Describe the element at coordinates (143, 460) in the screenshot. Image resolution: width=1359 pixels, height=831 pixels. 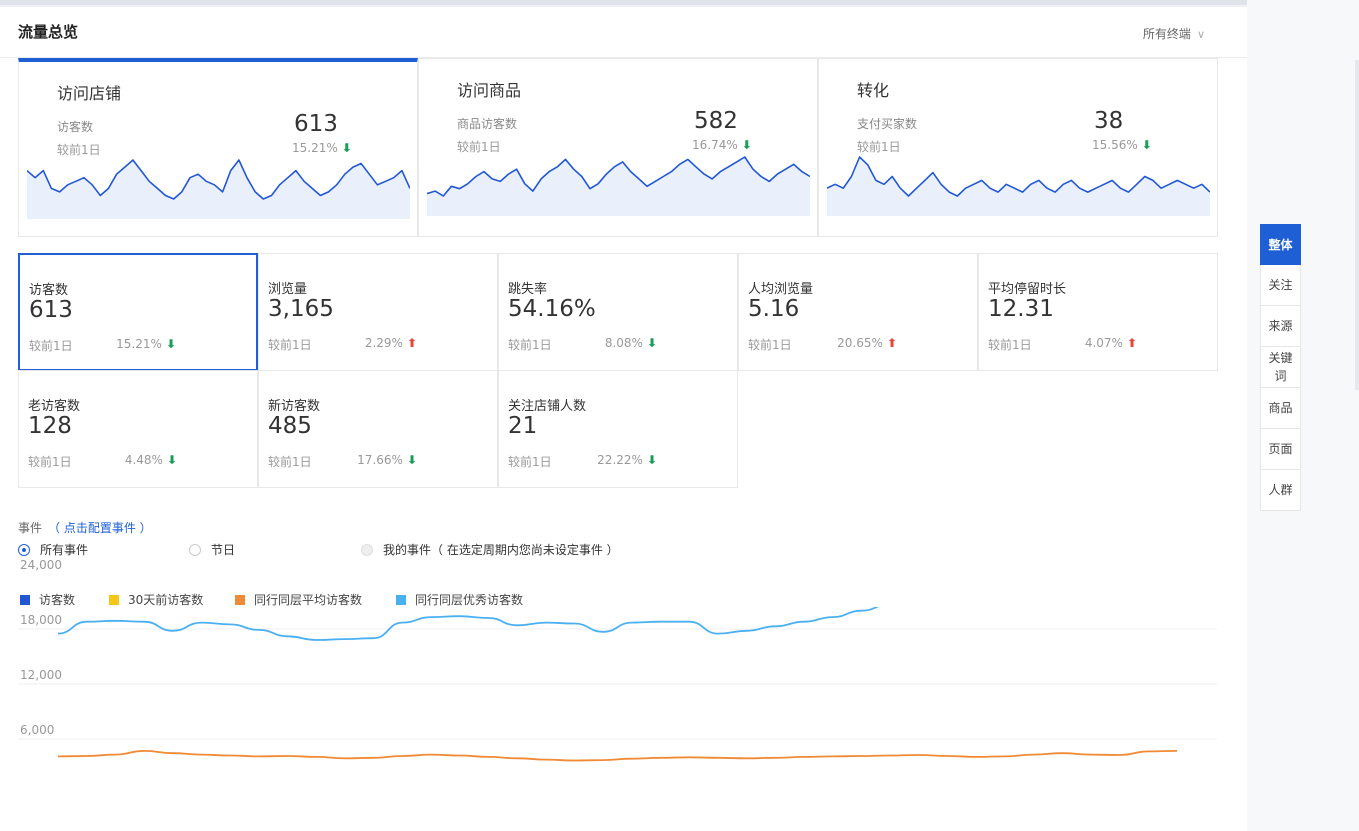
I see `metric-change-value: 4.48%` at that location.